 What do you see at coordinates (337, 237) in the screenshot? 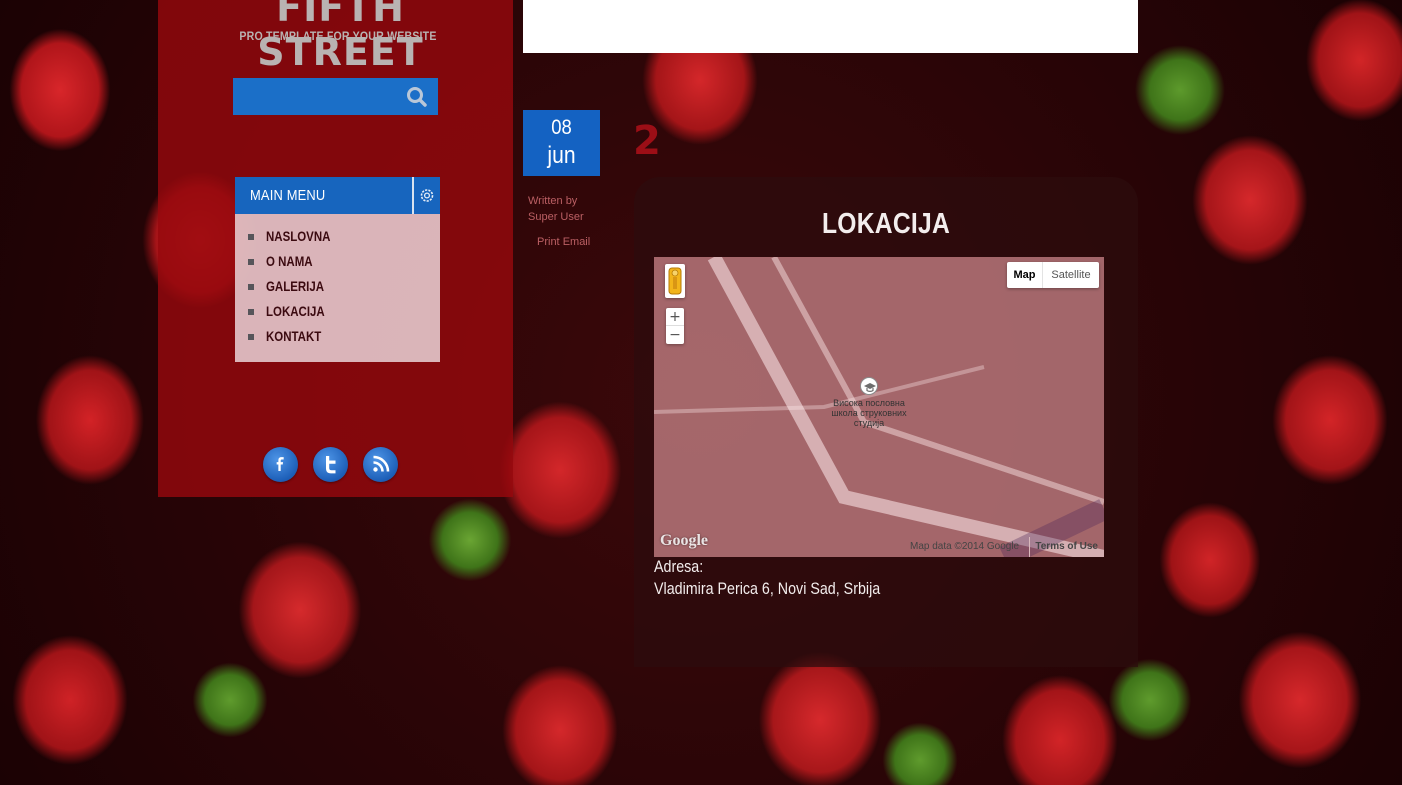
I see `menu-item-naslovna: NASLOVNA` at bounding box center [337, 237].